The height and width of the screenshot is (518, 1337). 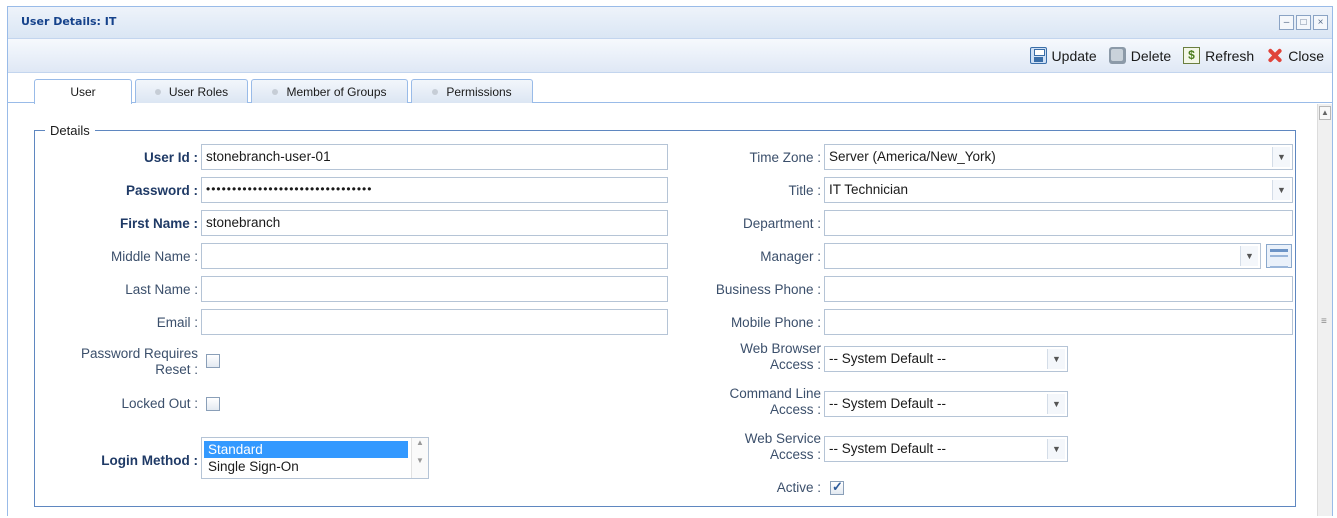 I want to click on maximize-icon: □, so click(x=1303, y=22).